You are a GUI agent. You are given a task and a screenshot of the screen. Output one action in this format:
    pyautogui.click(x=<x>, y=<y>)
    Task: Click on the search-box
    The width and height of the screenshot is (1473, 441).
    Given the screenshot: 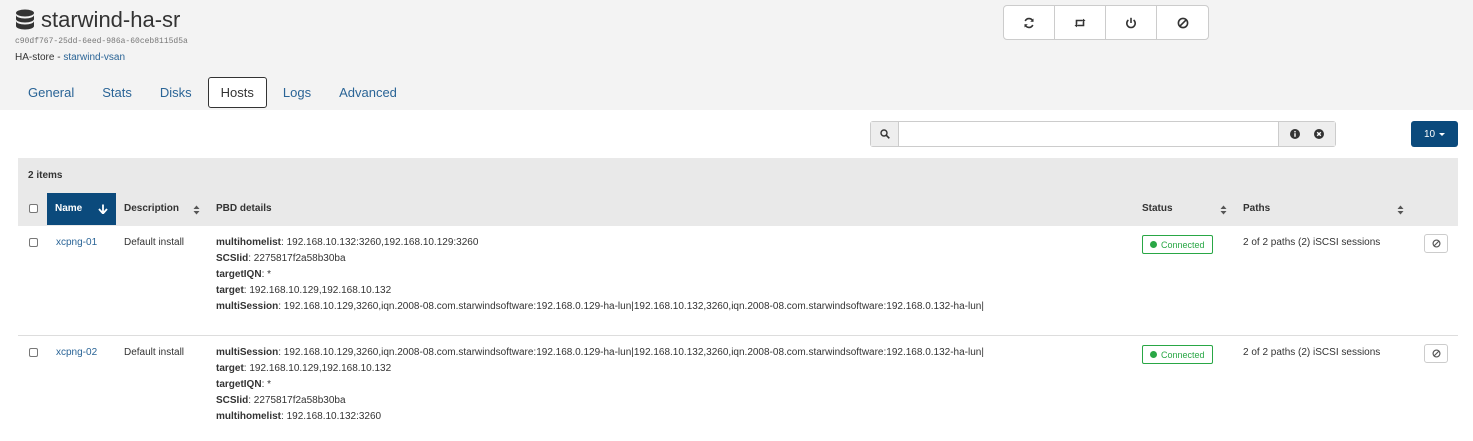 What is the action you would take?
    pyautogui.click(x=1103, y=134)
    